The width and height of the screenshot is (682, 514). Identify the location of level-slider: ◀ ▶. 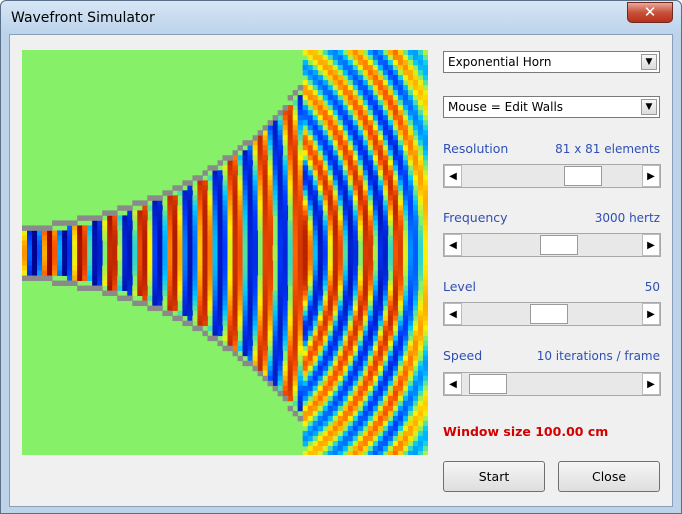
(552, 314).